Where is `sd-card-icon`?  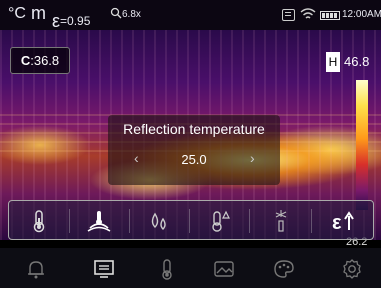 sd-card-icon is located at coordinates (288, 15).